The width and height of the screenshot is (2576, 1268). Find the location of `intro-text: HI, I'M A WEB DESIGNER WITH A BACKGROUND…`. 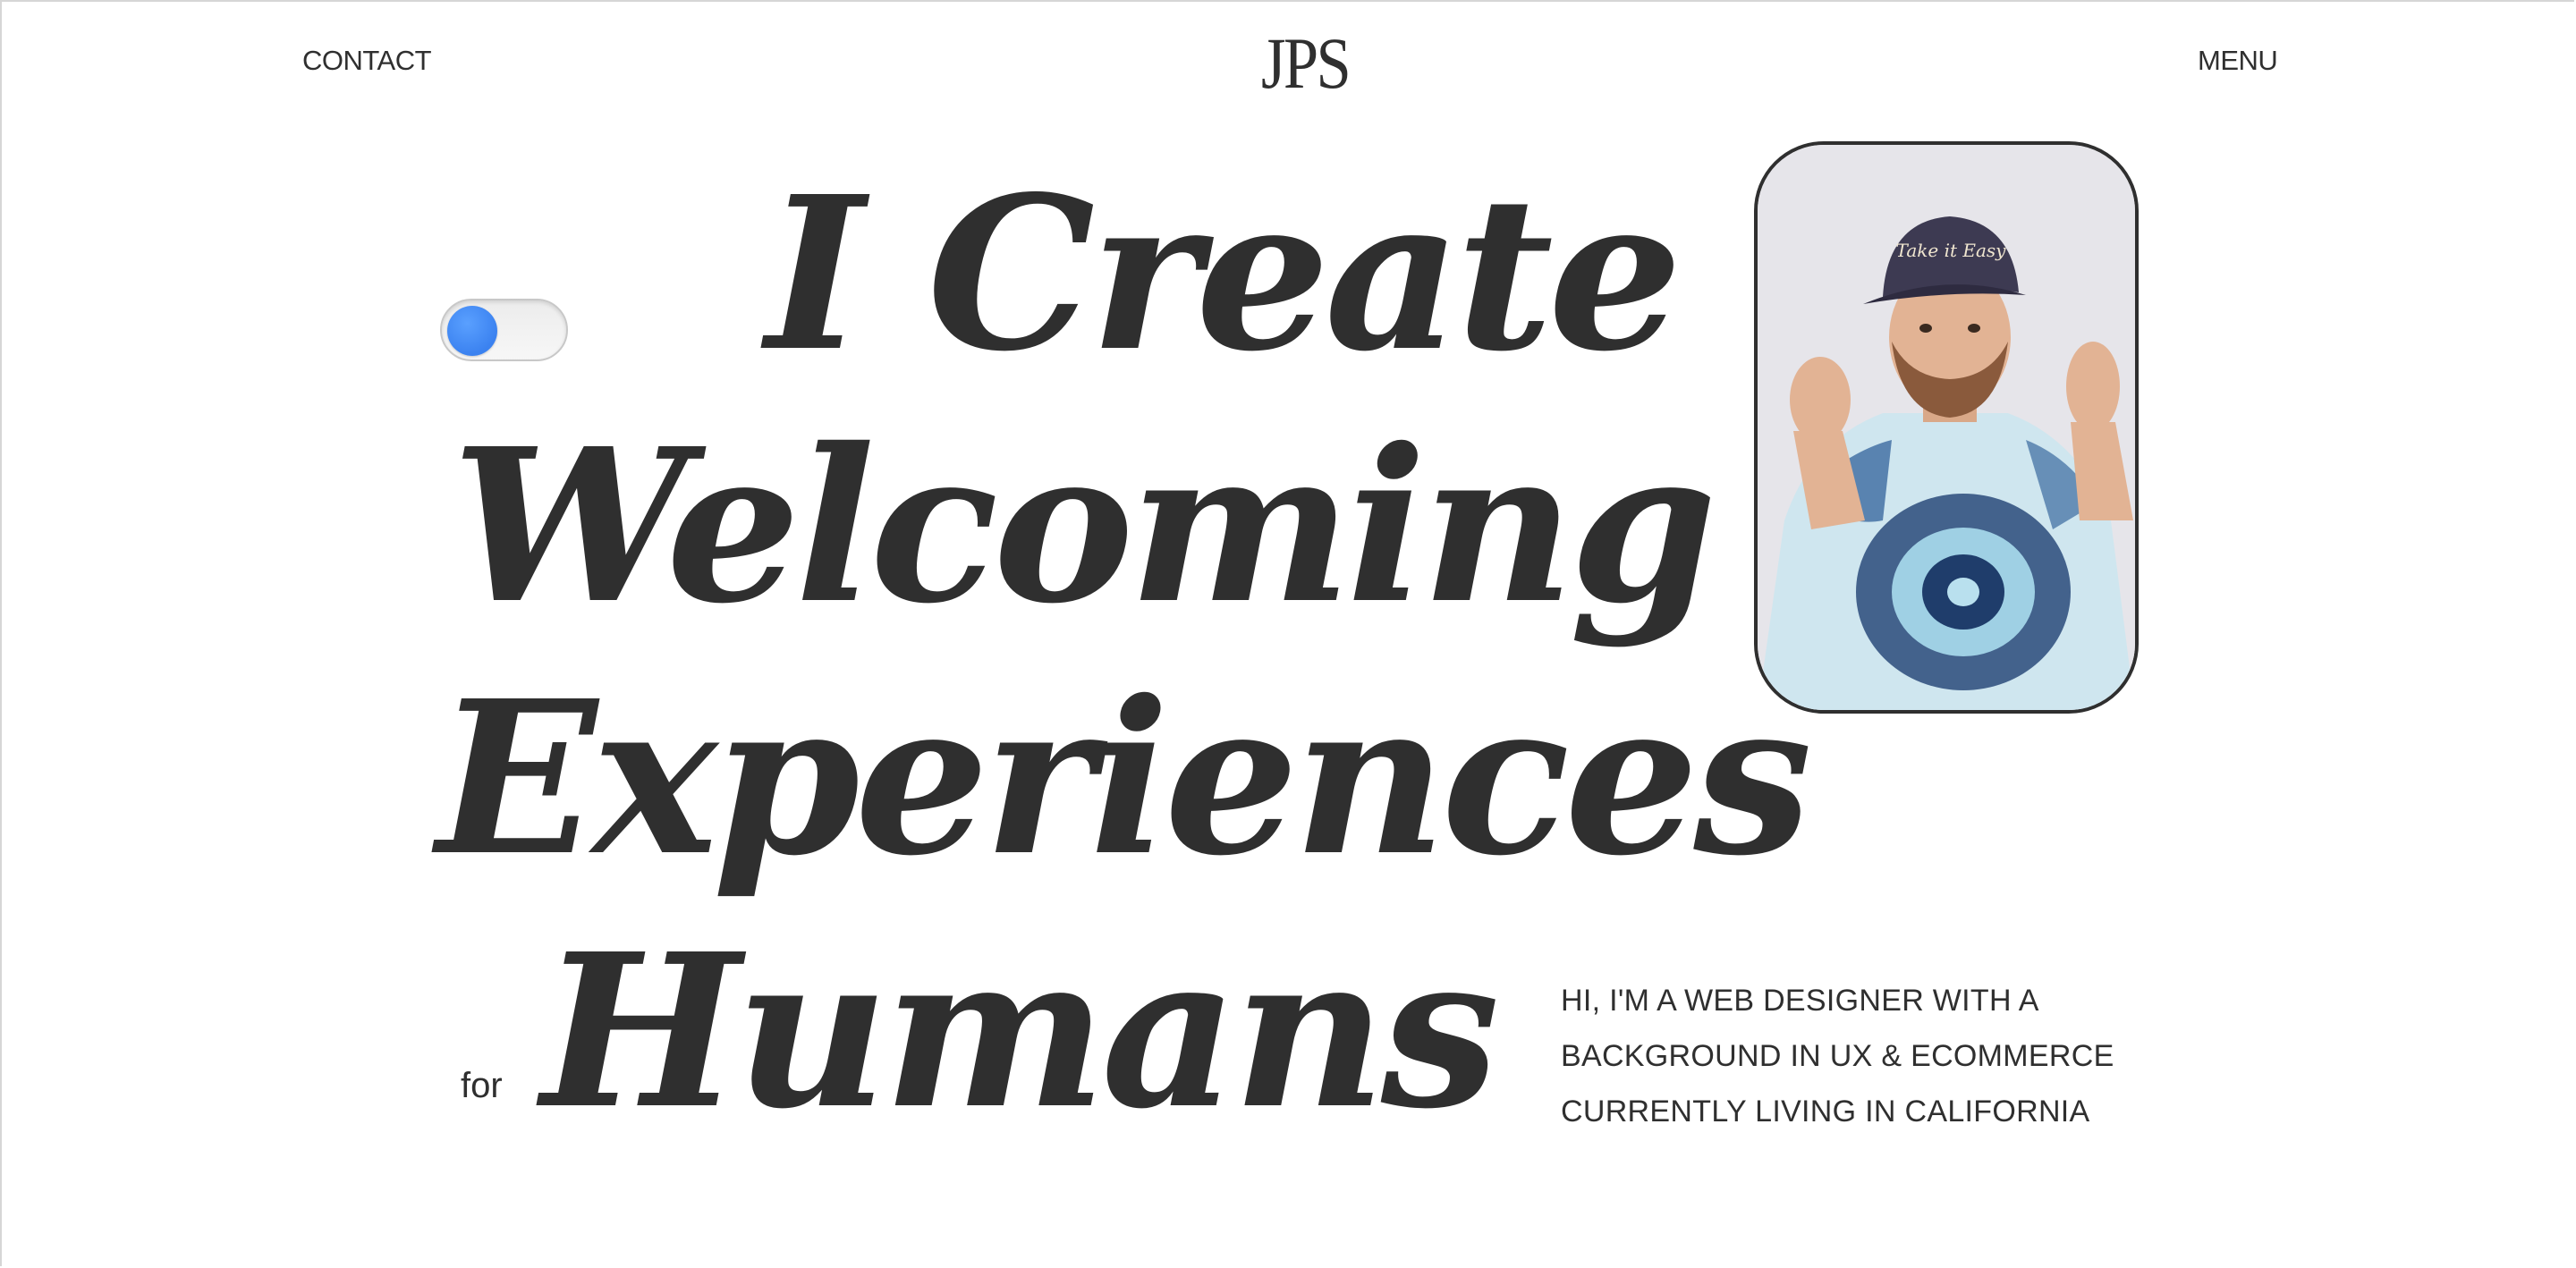

intro-text: HI, I'M A WEB DESIGNER WITH A BACKGROUND… is located at coordinates (1874, 1056).